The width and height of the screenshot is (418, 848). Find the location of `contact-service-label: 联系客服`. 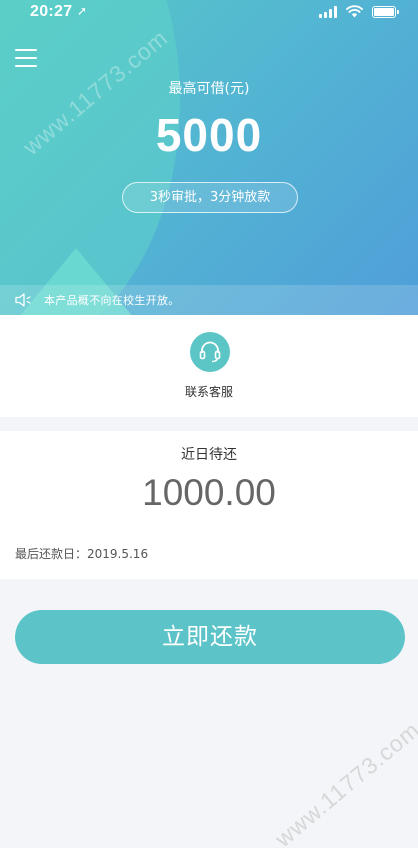

contact-service-label: 联系客服 is located at coordinates (208, 392).